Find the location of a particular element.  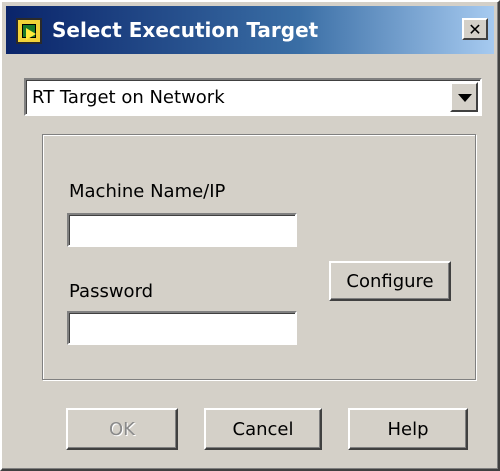

dropdown-arrow-button is located at coordinates (464, 97).